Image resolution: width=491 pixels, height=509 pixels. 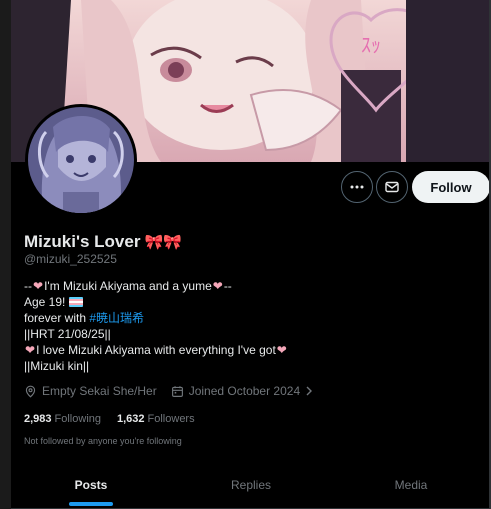 I want to click on tab-posts: Posts, so click(x=91, y=485).